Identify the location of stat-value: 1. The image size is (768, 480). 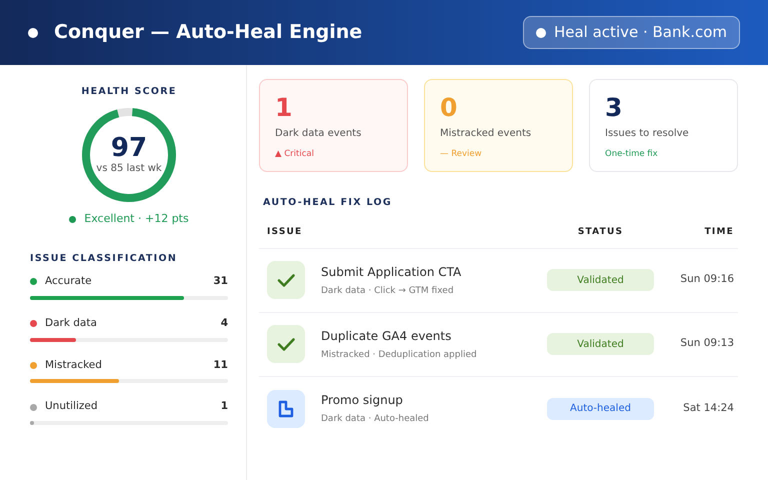
(284, 108).